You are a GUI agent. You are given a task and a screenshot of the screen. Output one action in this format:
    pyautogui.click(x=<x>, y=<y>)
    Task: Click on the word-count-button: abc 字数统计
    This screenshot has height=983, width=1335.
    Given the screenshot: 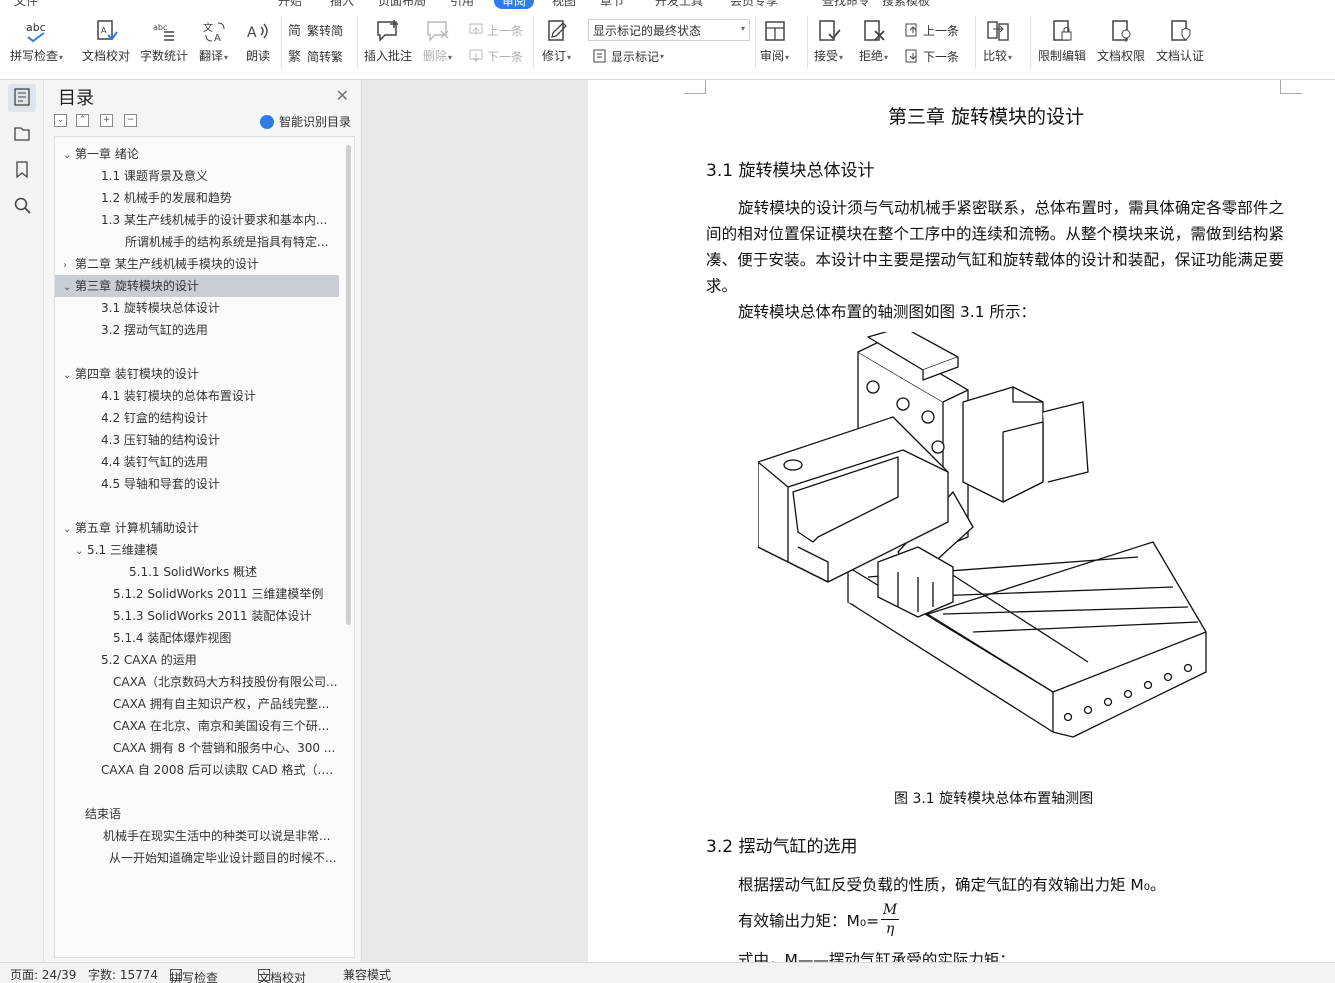 What is the action you would take?
    pyautogui.click(x=164, y=43)
    